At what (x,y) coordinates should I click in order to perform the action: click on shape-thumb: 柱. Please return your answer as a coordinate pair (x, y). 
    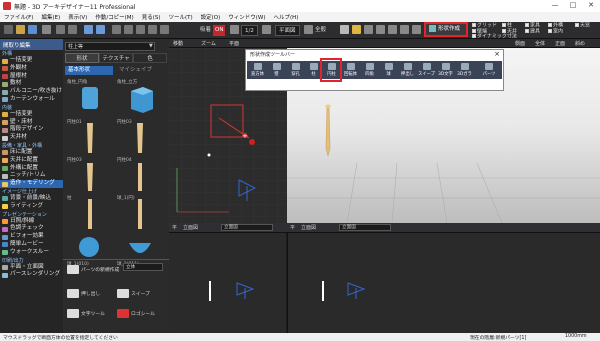
    Looking at the image, I should click on (91, 214).